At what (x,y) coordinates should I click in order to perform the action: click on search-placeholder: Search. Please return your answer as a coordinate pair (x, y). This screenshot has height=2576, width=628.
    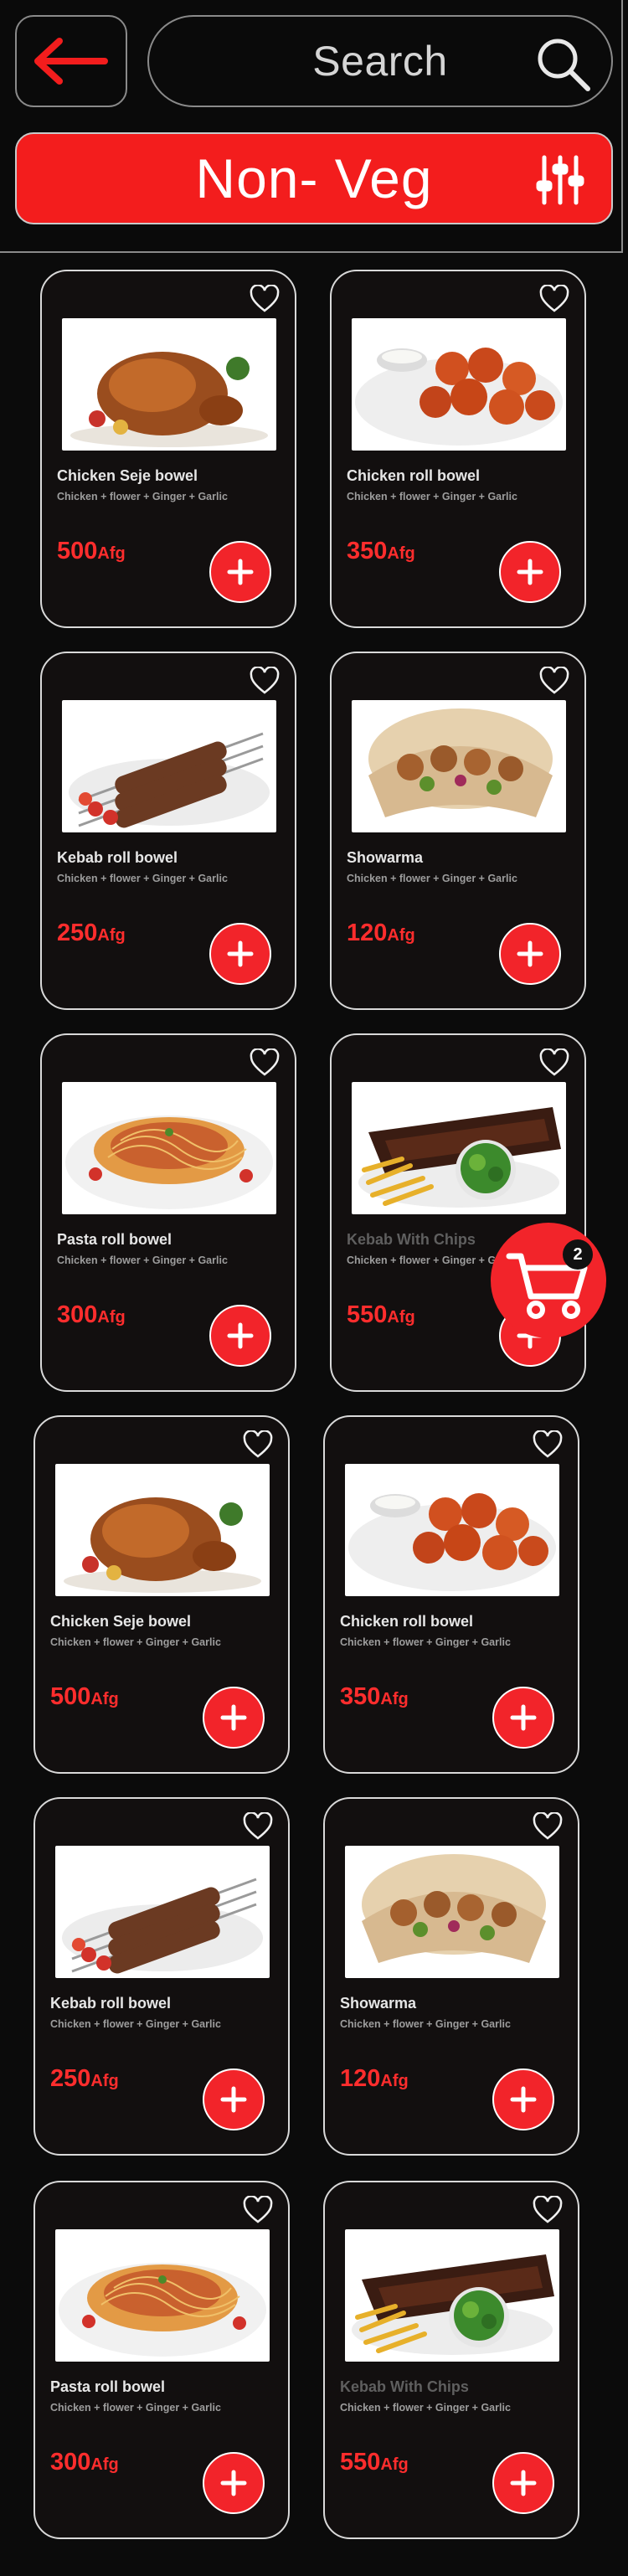
    Looking at the image, I should click on (380, 61).